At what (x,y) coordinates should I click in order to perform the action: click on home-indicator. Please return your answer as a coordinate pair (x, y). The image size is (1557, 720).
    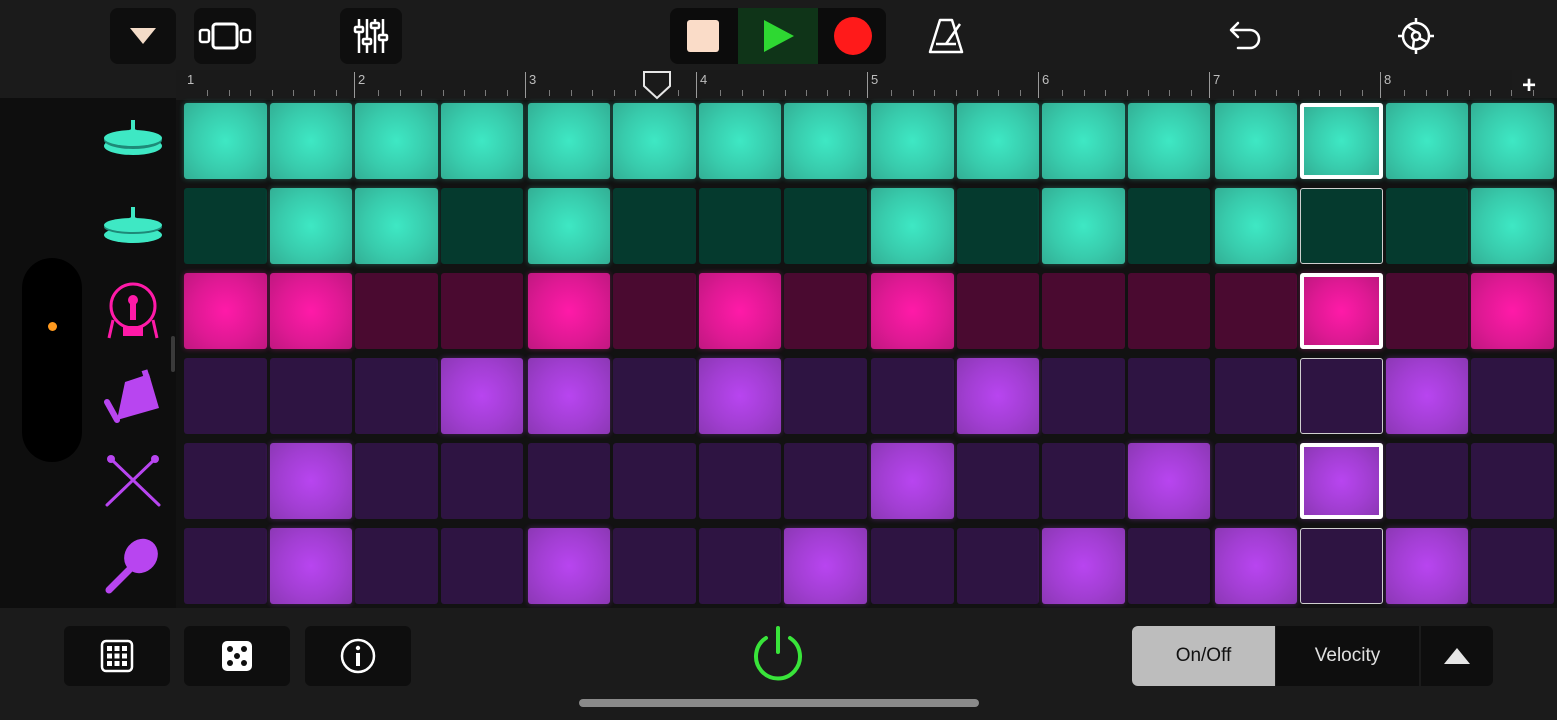
    Looking at the image, I should click on (779, 703).